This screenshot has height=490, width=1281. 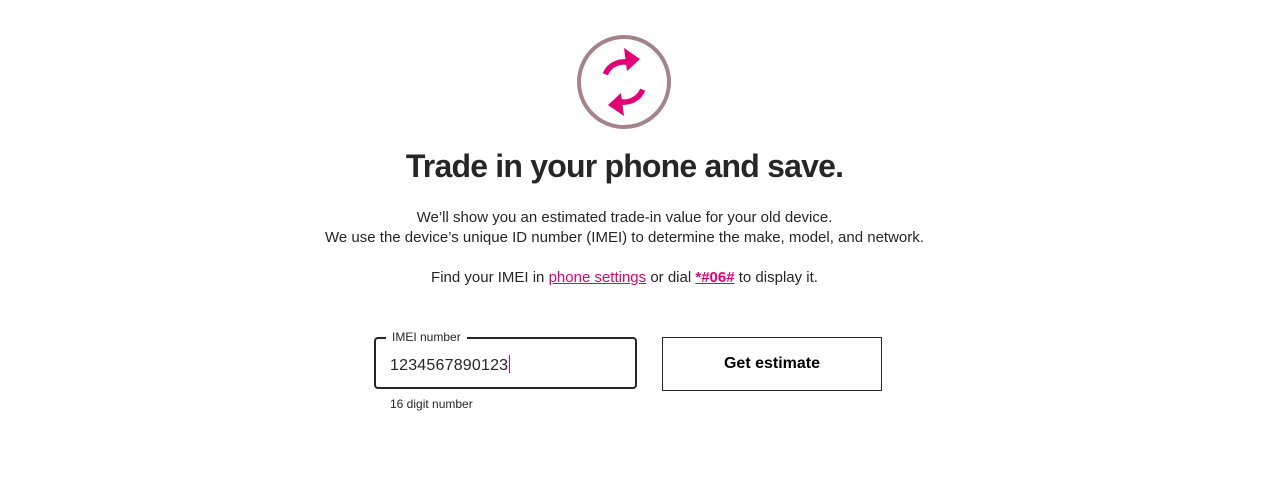 What do you see at coordinates (772, 364) in the screenshot?
I see `get-estimate-button: Get estimate` at bounding box center [772, 364].